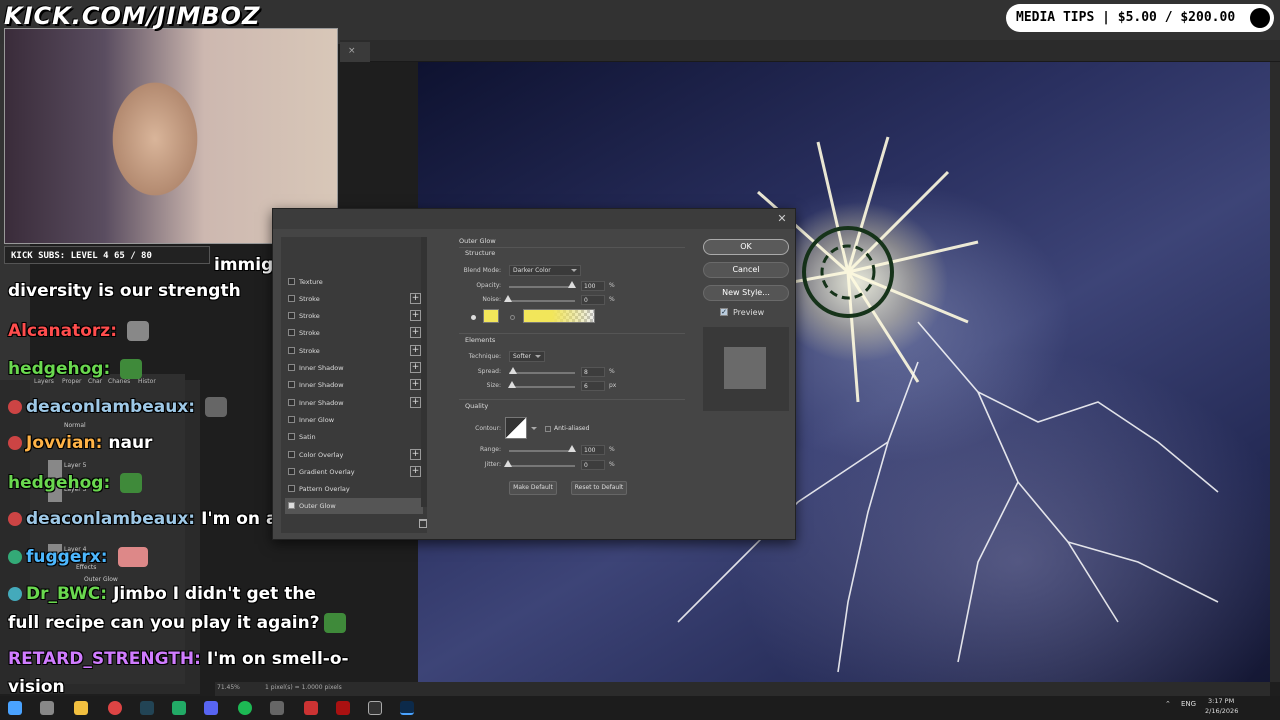 The height and width of the screenshot is (720, 1280). Describe the element at coordinates (1168, 704) in the screenshot. I see `tray-chevron-icon: ⌃` at that location.